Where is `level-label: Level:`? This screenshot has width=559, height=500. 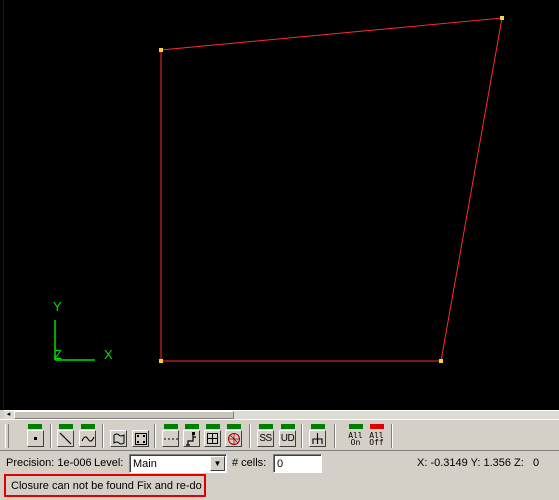 level-label: Level: is located at coordinates (109, 463).